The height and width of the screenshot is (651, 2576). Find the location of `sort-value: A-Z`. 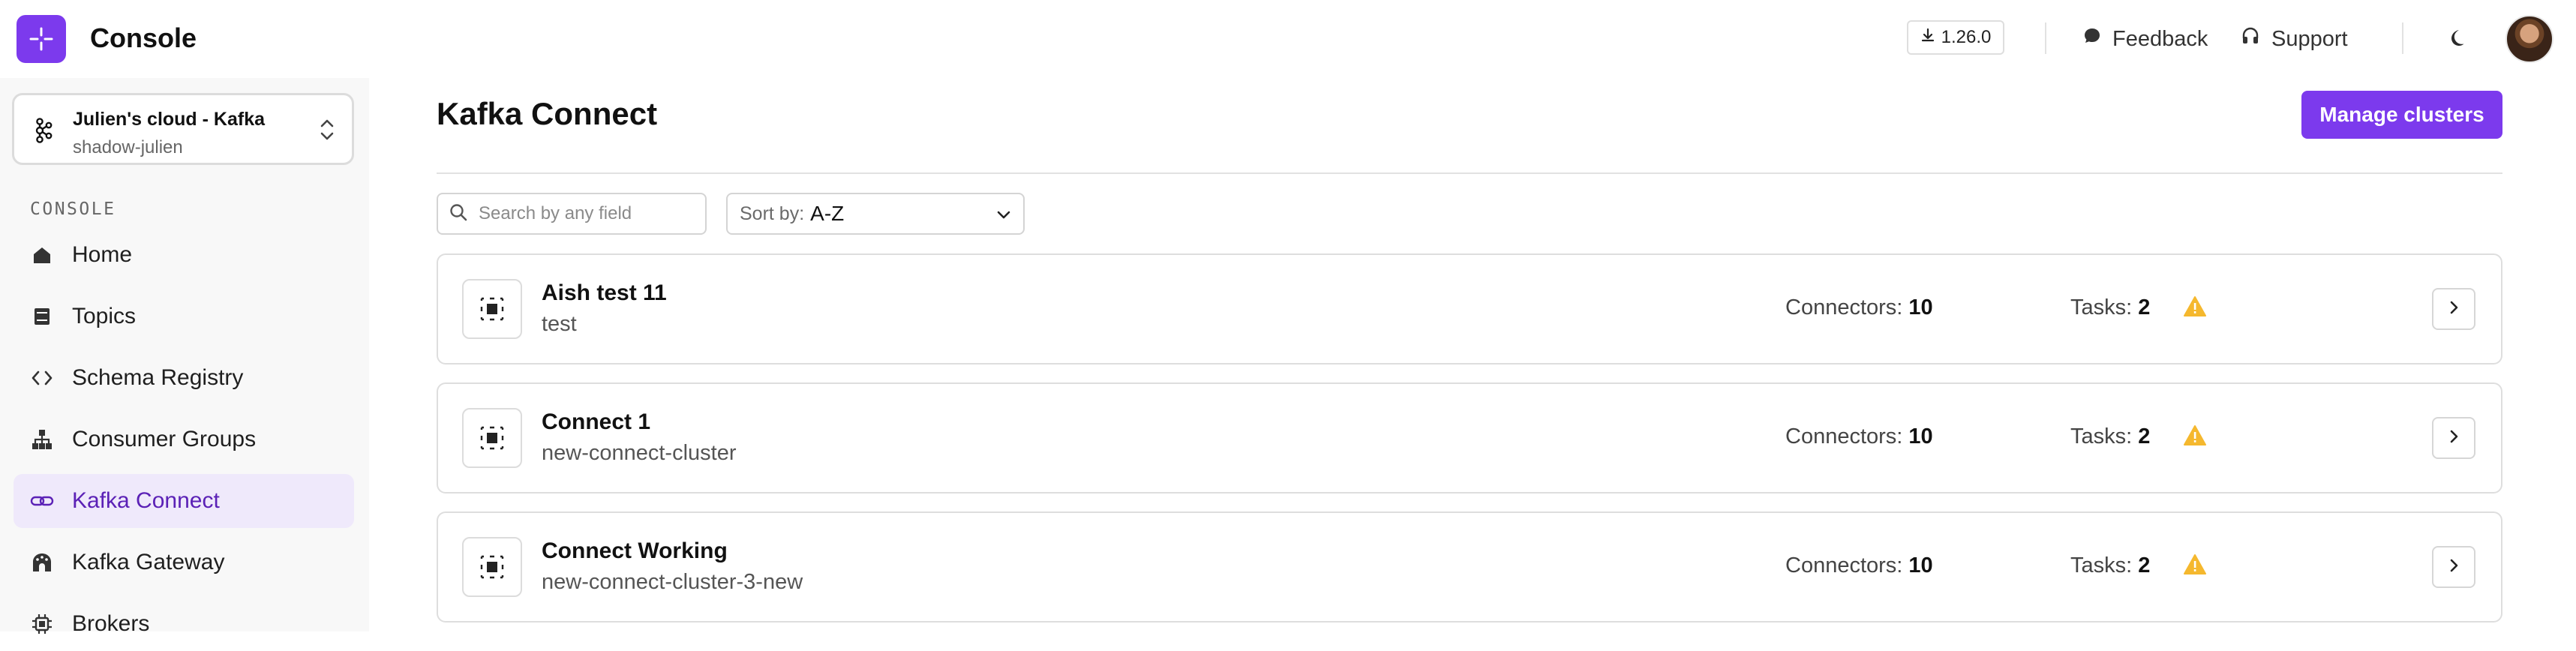

sort-value: A-Z is located at coordinates (827, 213).